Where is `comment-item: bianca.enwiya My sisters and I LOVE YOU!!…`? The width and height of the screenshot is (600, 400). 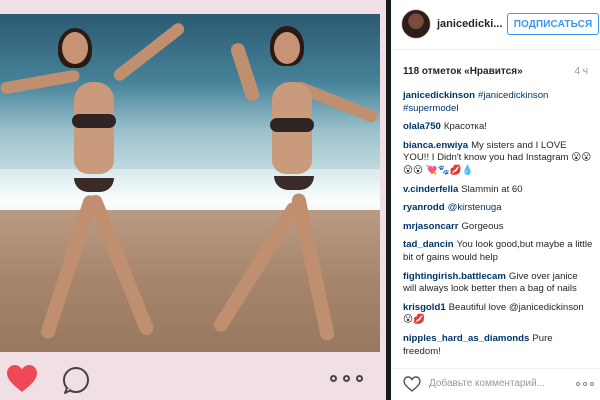
comment-item: bianca.enwiya My sisters and I LOVE YOU!!… is located at coordinates (498, 159).